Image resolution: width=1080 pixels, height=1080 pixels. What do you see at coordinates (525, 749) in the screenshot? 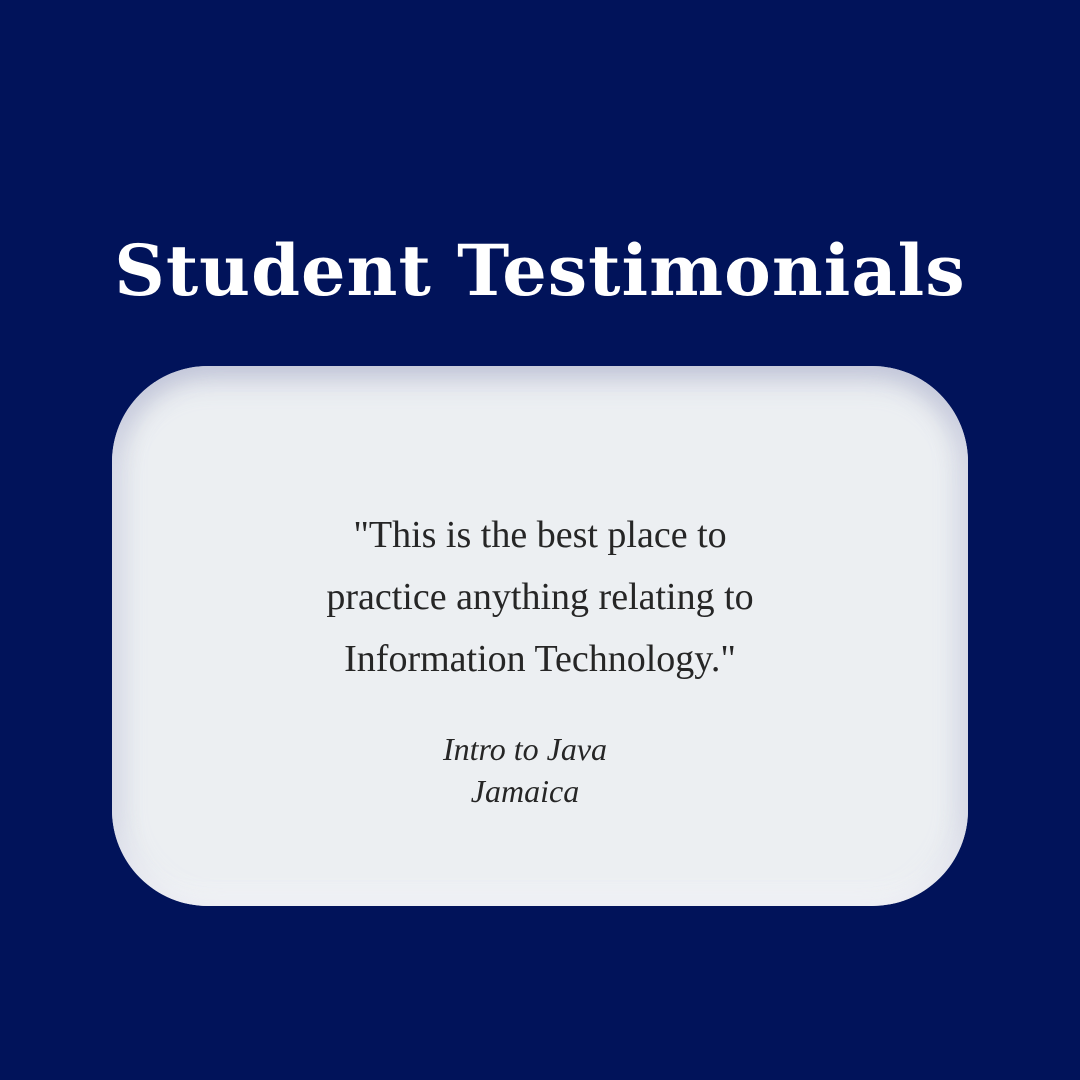
I see `testimonial-course: Intro to Java` at bounding box center [525, 749].